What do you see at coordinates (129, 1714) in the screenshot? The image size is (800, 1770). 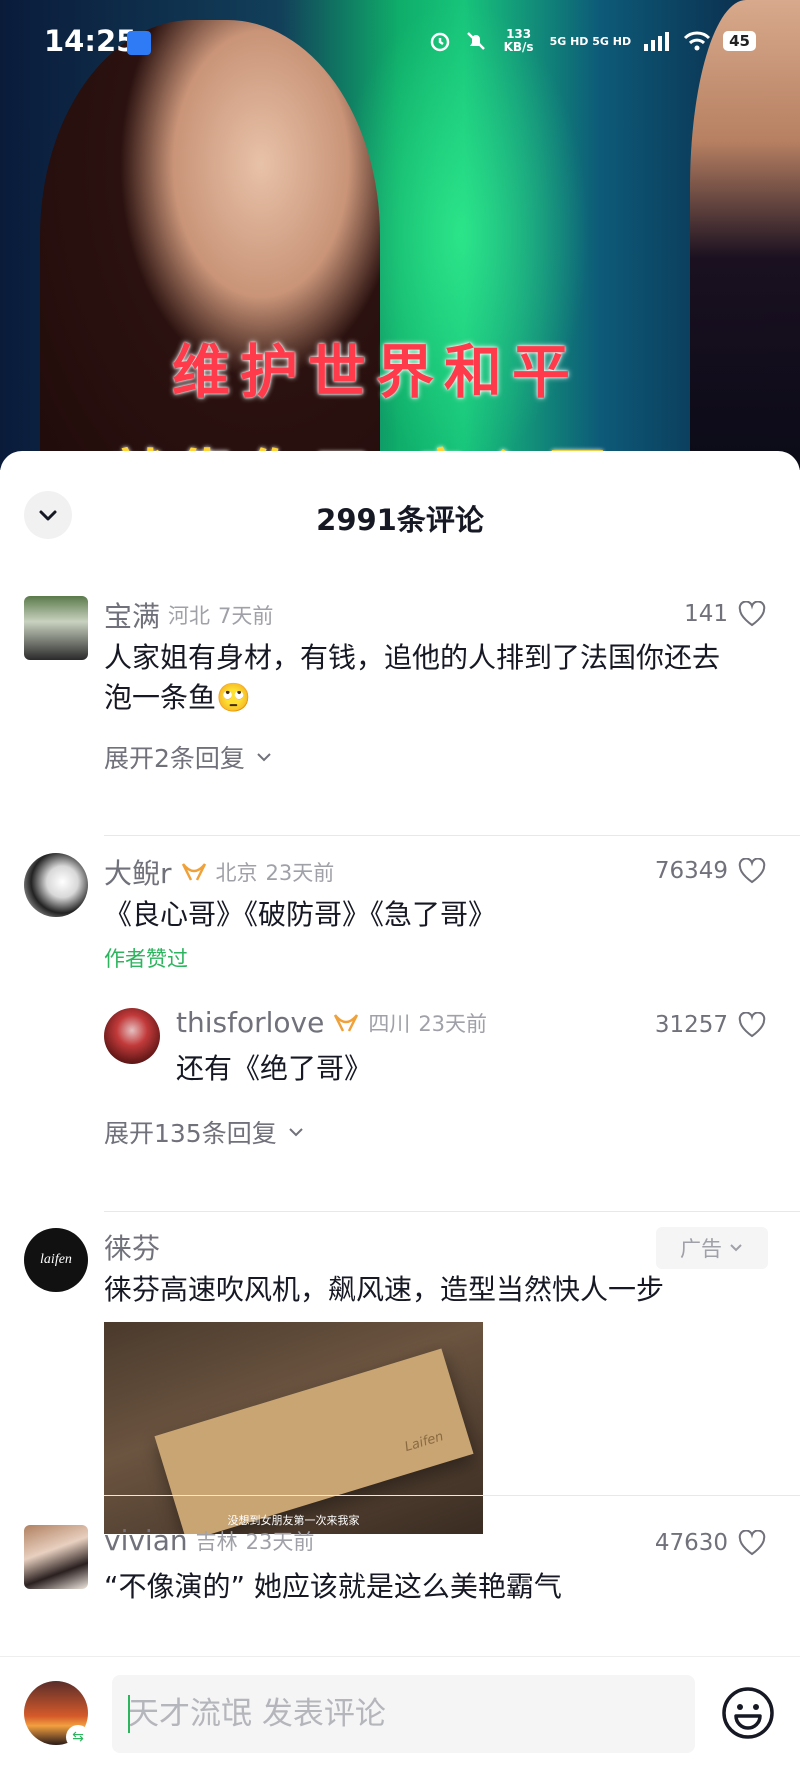 I see `text-cursor` at bounding box center [129, 1714].